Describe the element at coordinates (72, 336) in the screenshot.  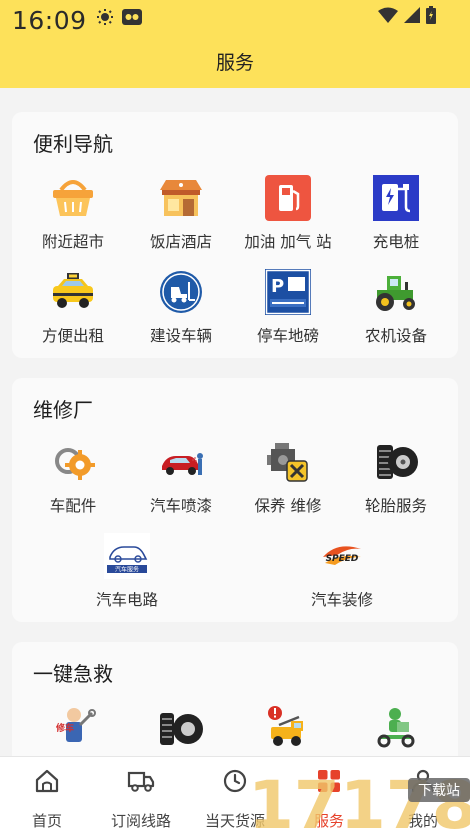
I see `grid-item-label: 方便出租` at that location.